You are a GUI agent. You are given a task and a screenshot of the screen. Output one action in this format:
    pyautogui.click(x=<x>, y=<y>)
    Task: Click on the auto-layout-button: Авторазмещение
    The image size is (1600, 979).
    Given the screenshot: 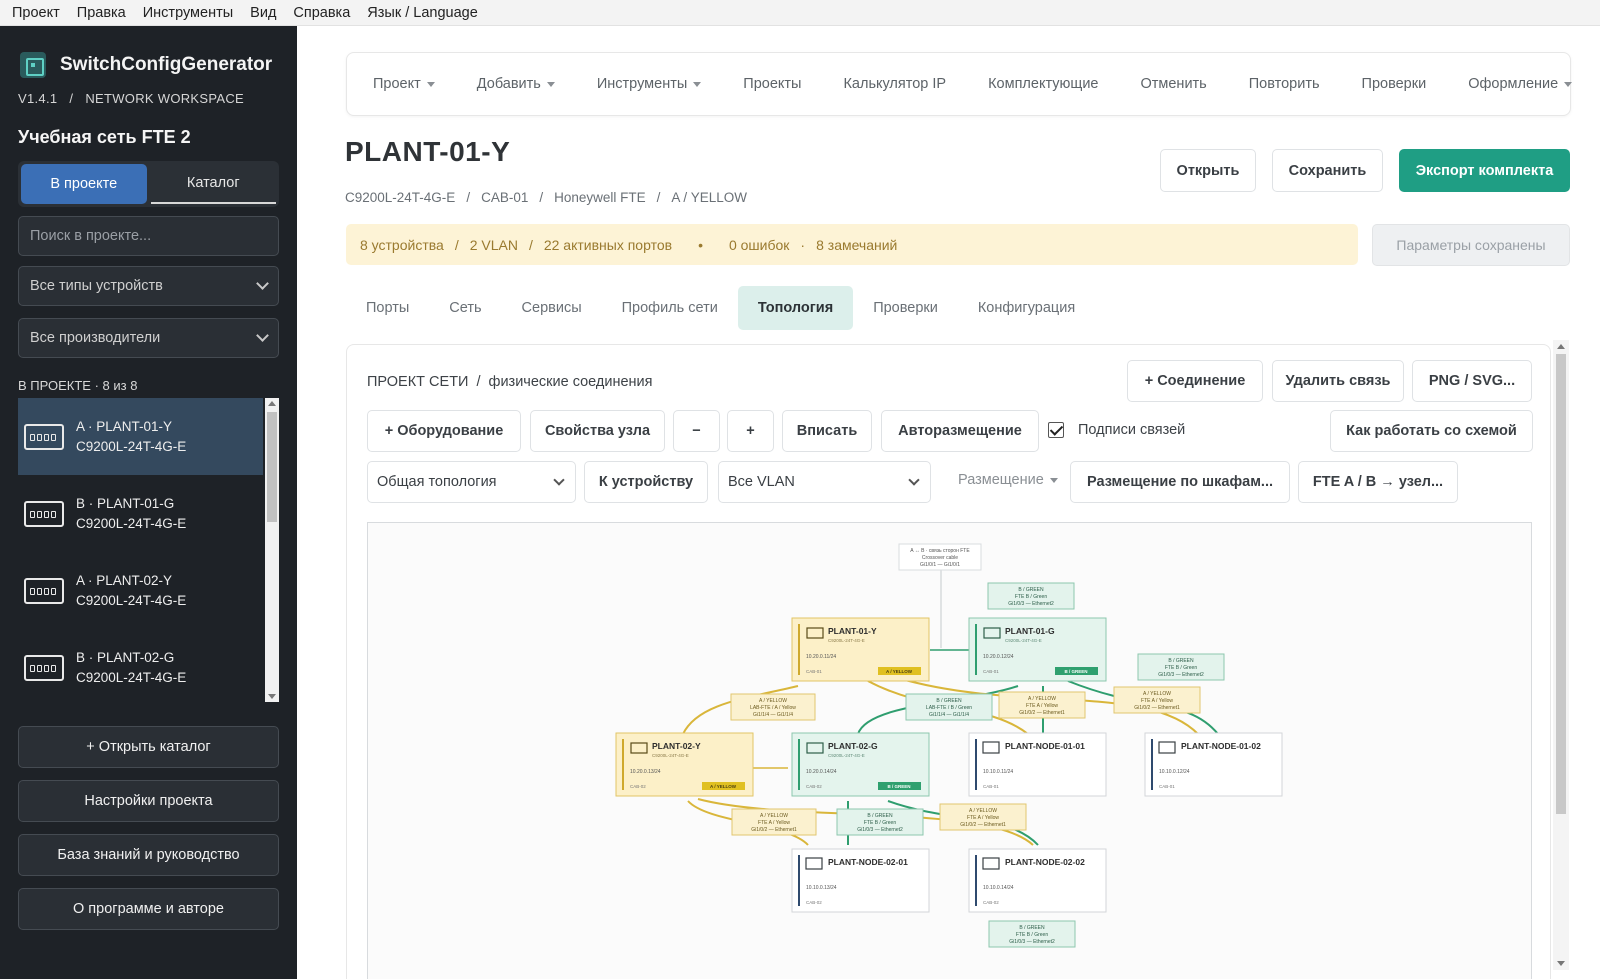 What is the action you would take?
    pyautogui.click(x=960, y=431)
    